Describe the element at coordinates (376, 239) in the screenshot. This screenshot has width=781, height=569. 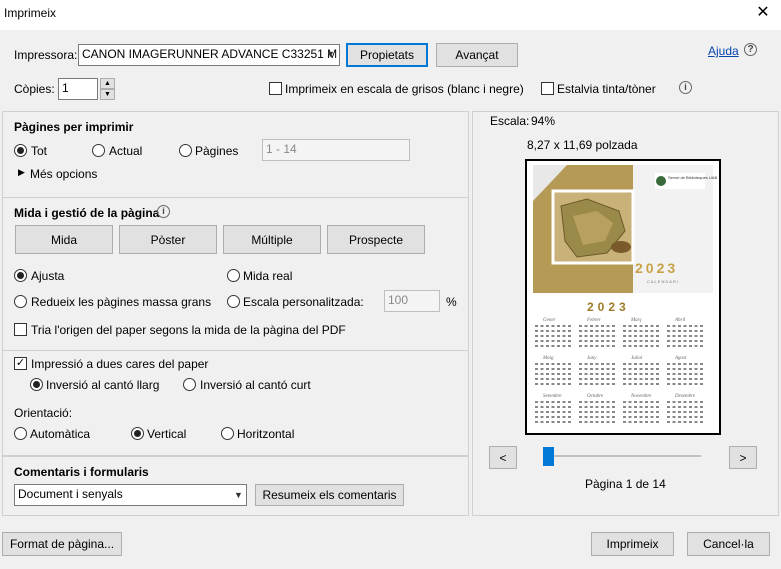
I see `tab-booklet: Prospecte` at that location.